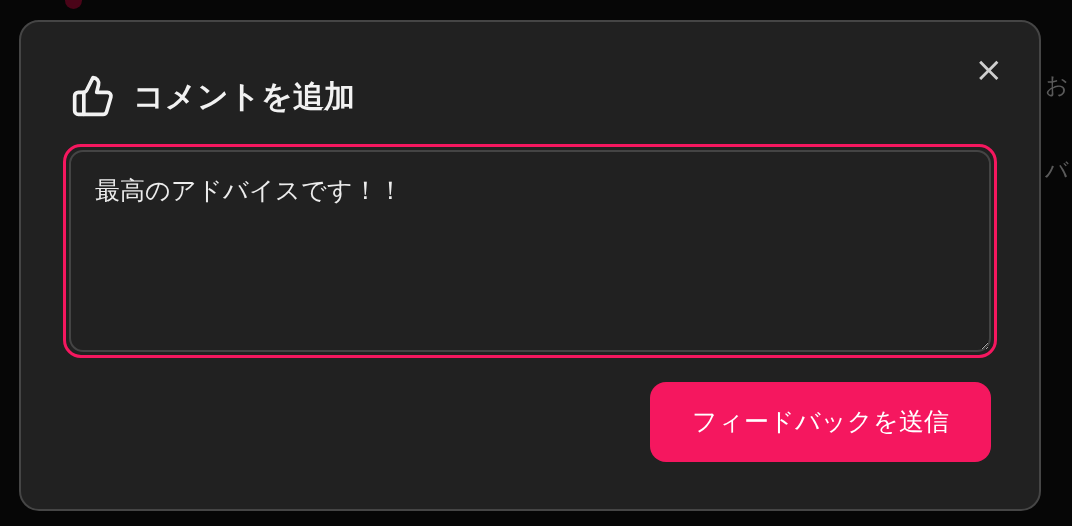 This screenshot has width=1072, height=526. I want to click on background-text: お, so click(1057, 85).